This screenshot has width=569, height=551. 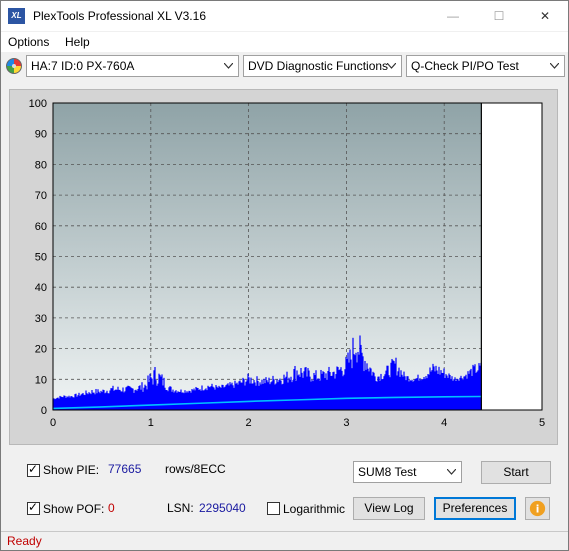 I want to click on show-pie-checkbox, so click(x=33, y=469).